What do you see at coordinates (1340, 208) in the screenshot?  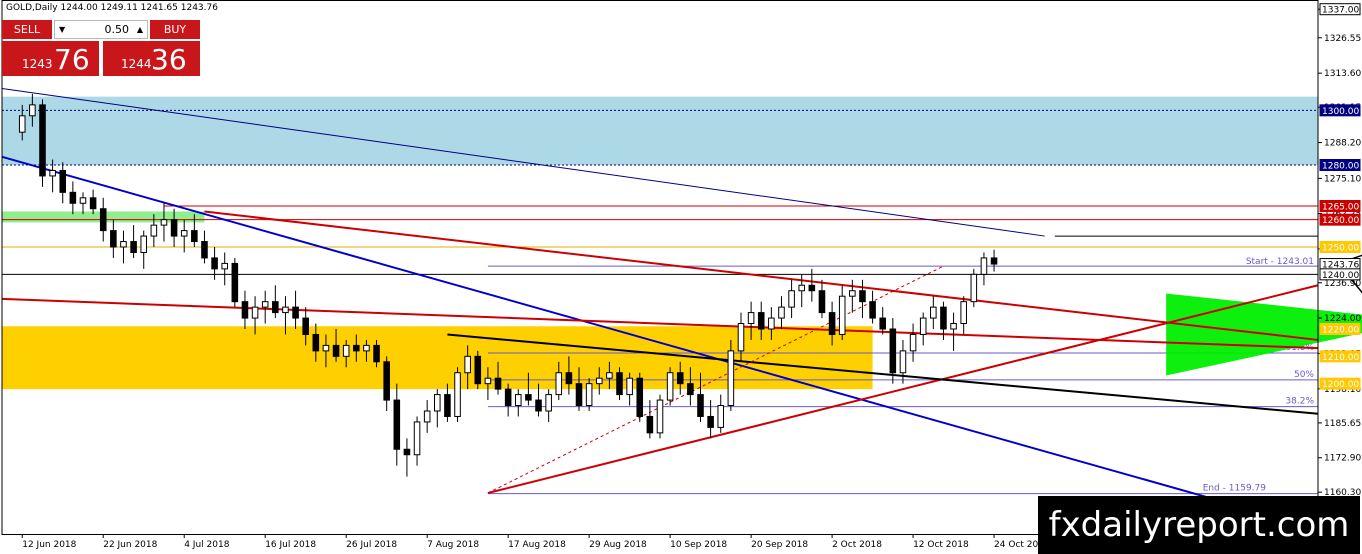 I see `price-label-3: 1265.00` at bounding box center [1340, 208].